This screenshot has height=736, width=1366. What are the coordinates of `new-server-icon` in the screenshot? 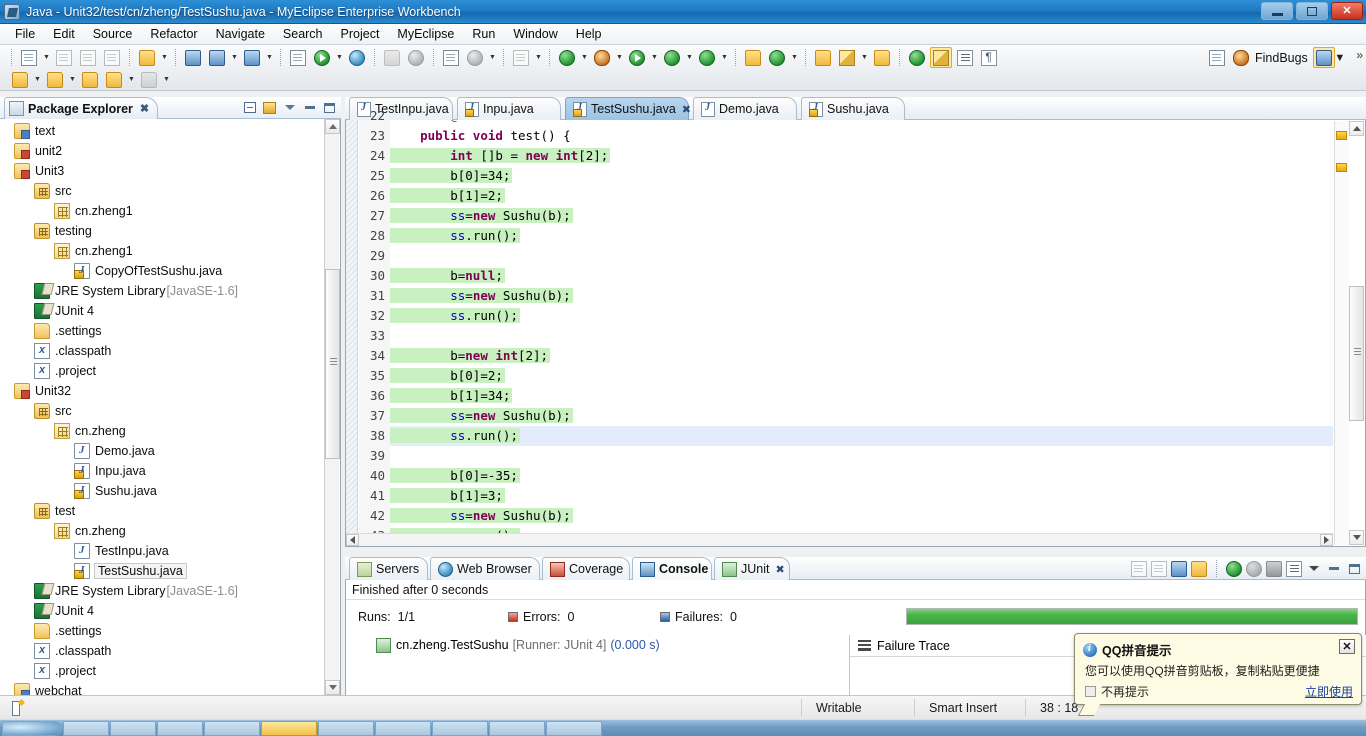 It's located at (217, 57).